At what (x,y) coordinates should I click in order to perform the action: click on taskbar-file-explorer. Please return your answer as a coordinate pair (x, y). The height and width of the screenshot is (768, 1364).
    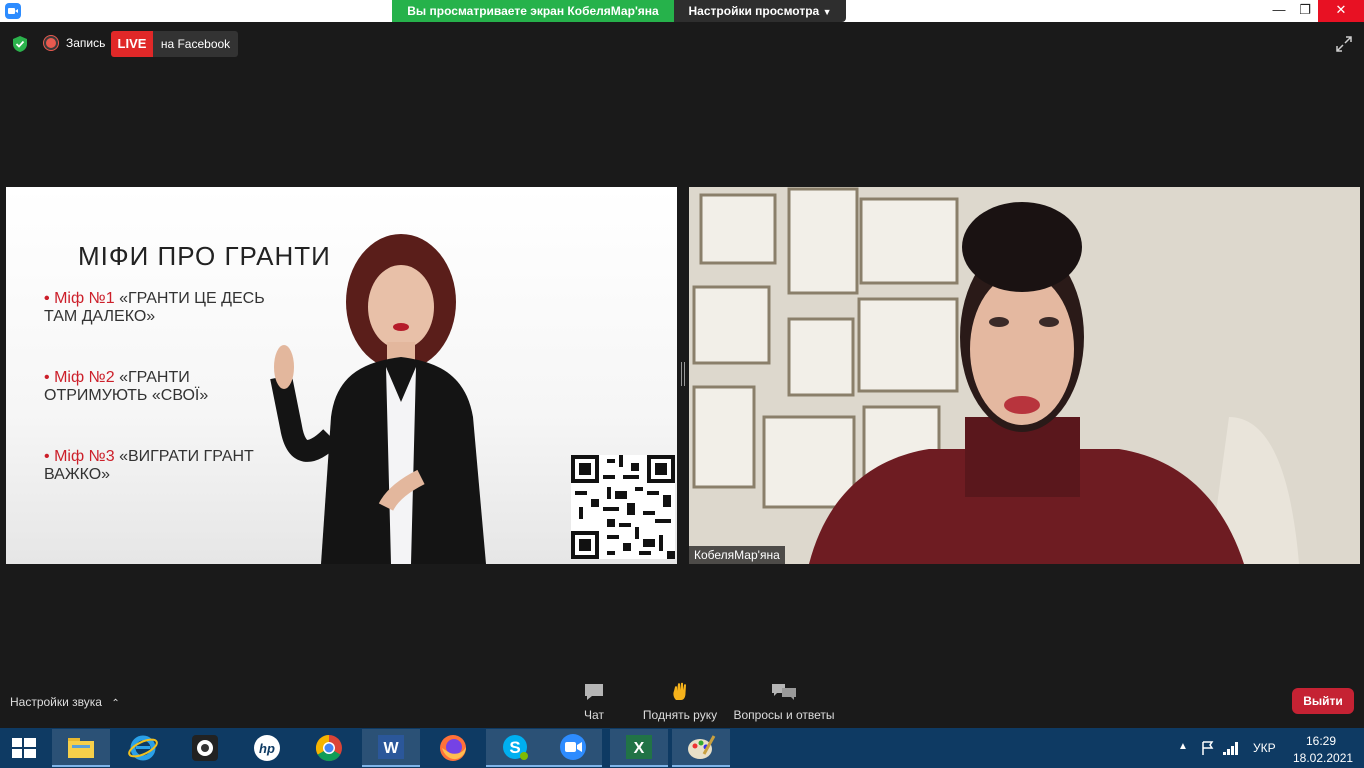
    Looking at the image, I should click on (81, 748).